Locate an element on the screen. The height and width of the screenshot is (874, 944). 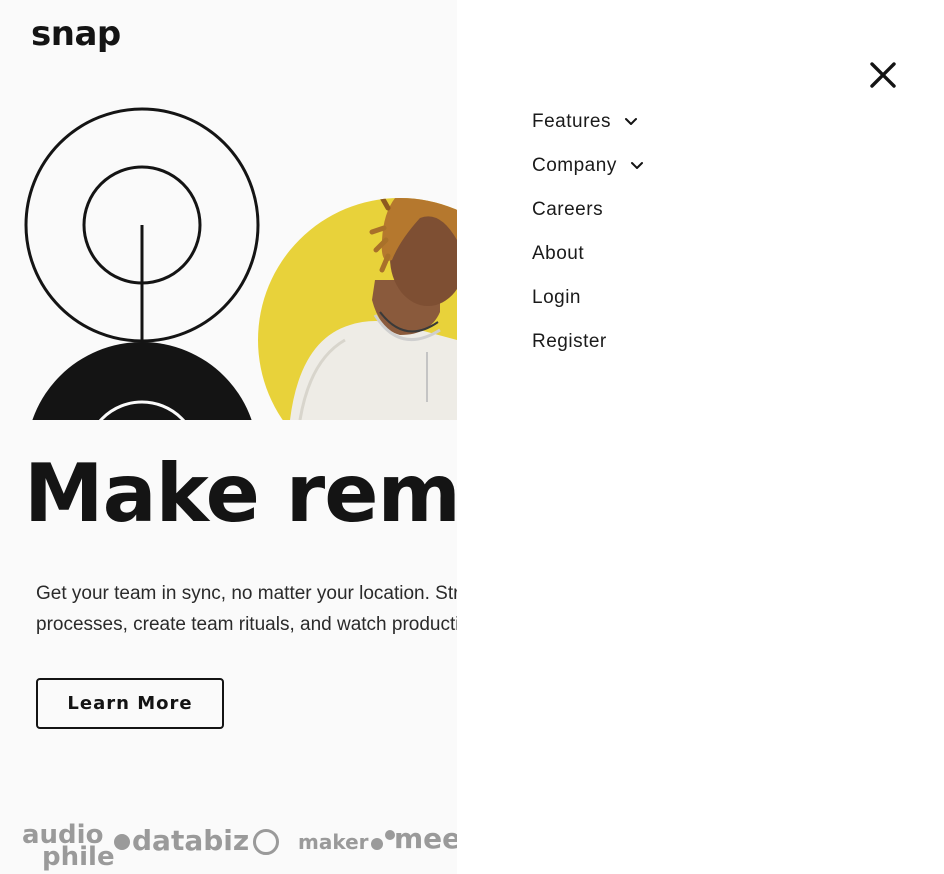
nav-item-register: Register is located at coordinates (588, 342).